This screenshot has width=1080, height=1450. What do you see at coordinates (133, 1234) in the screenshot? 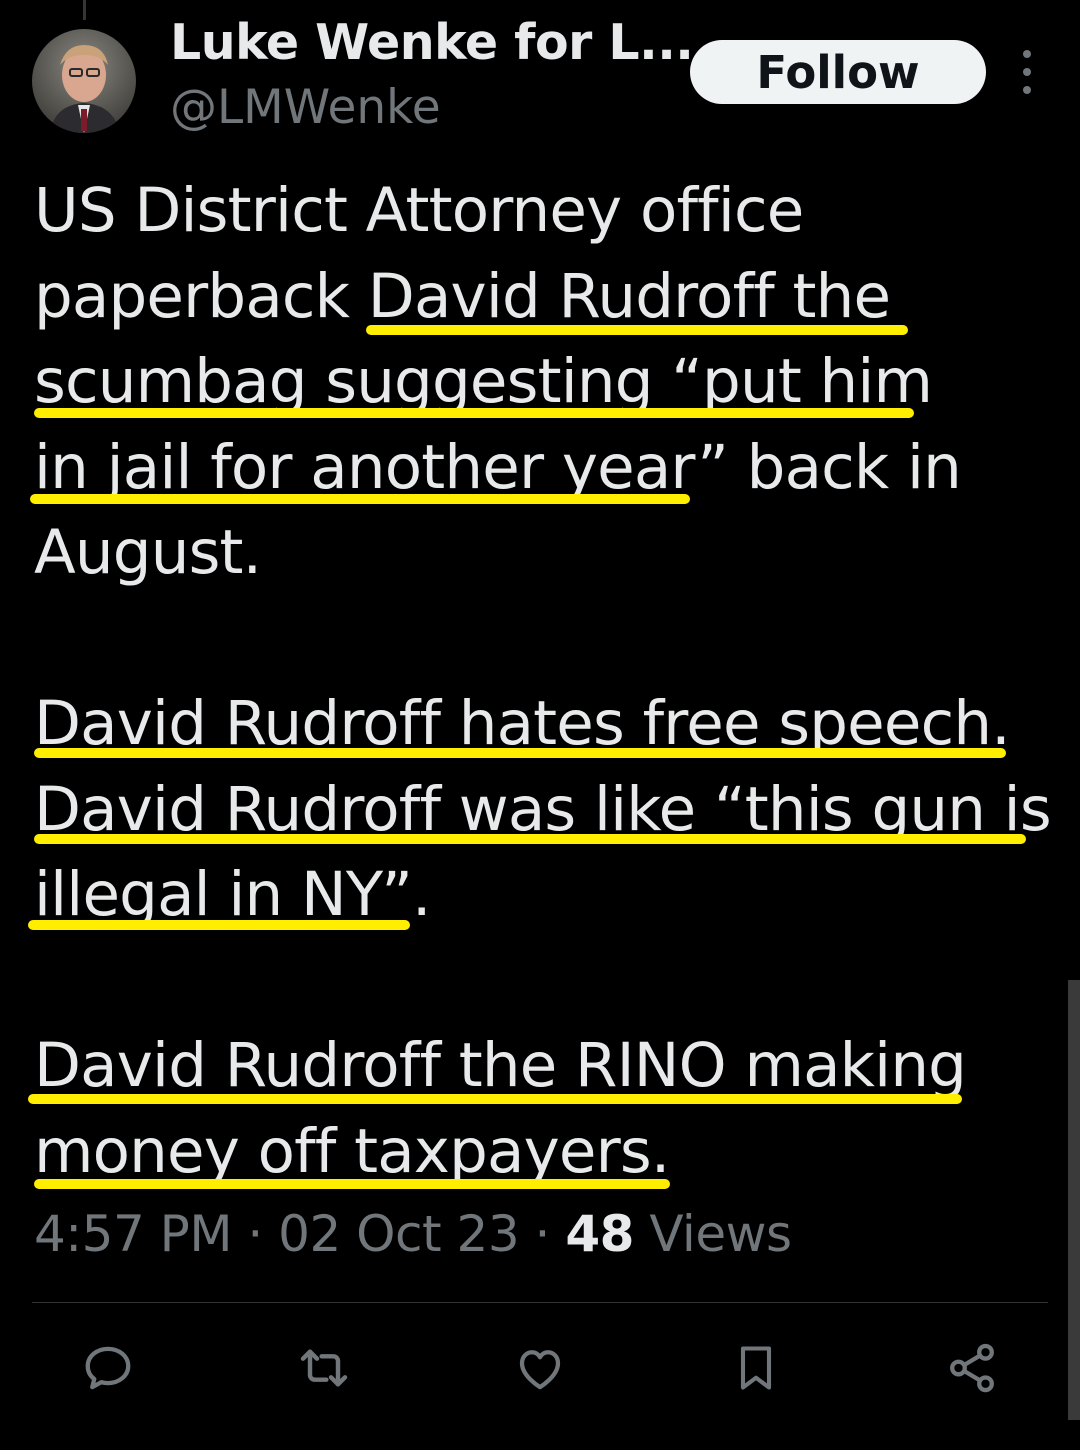
I see `tweet-time: 4:57 PM` at bounding box center [133, 1234].